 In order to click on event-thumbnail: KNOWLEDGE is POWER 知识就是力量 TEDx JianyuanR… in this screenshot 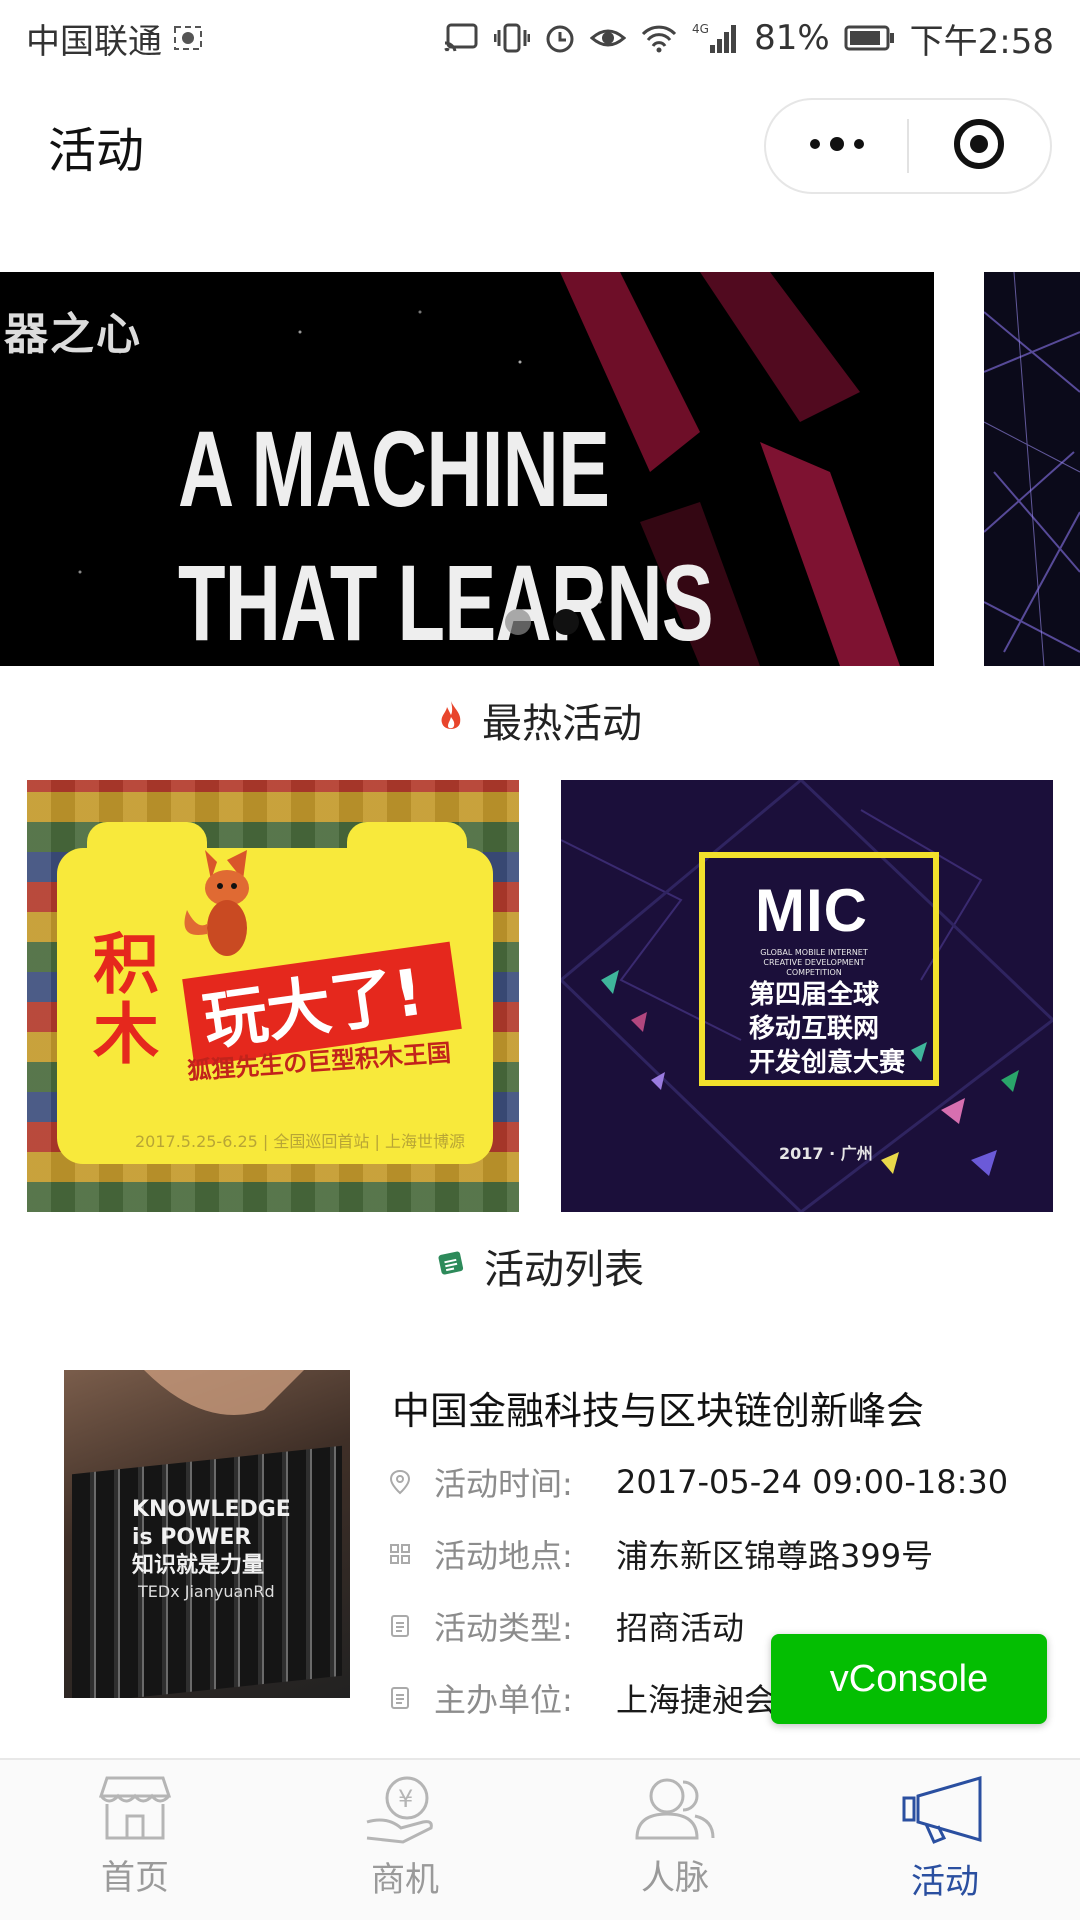, I will do `click(207, 1534)`.